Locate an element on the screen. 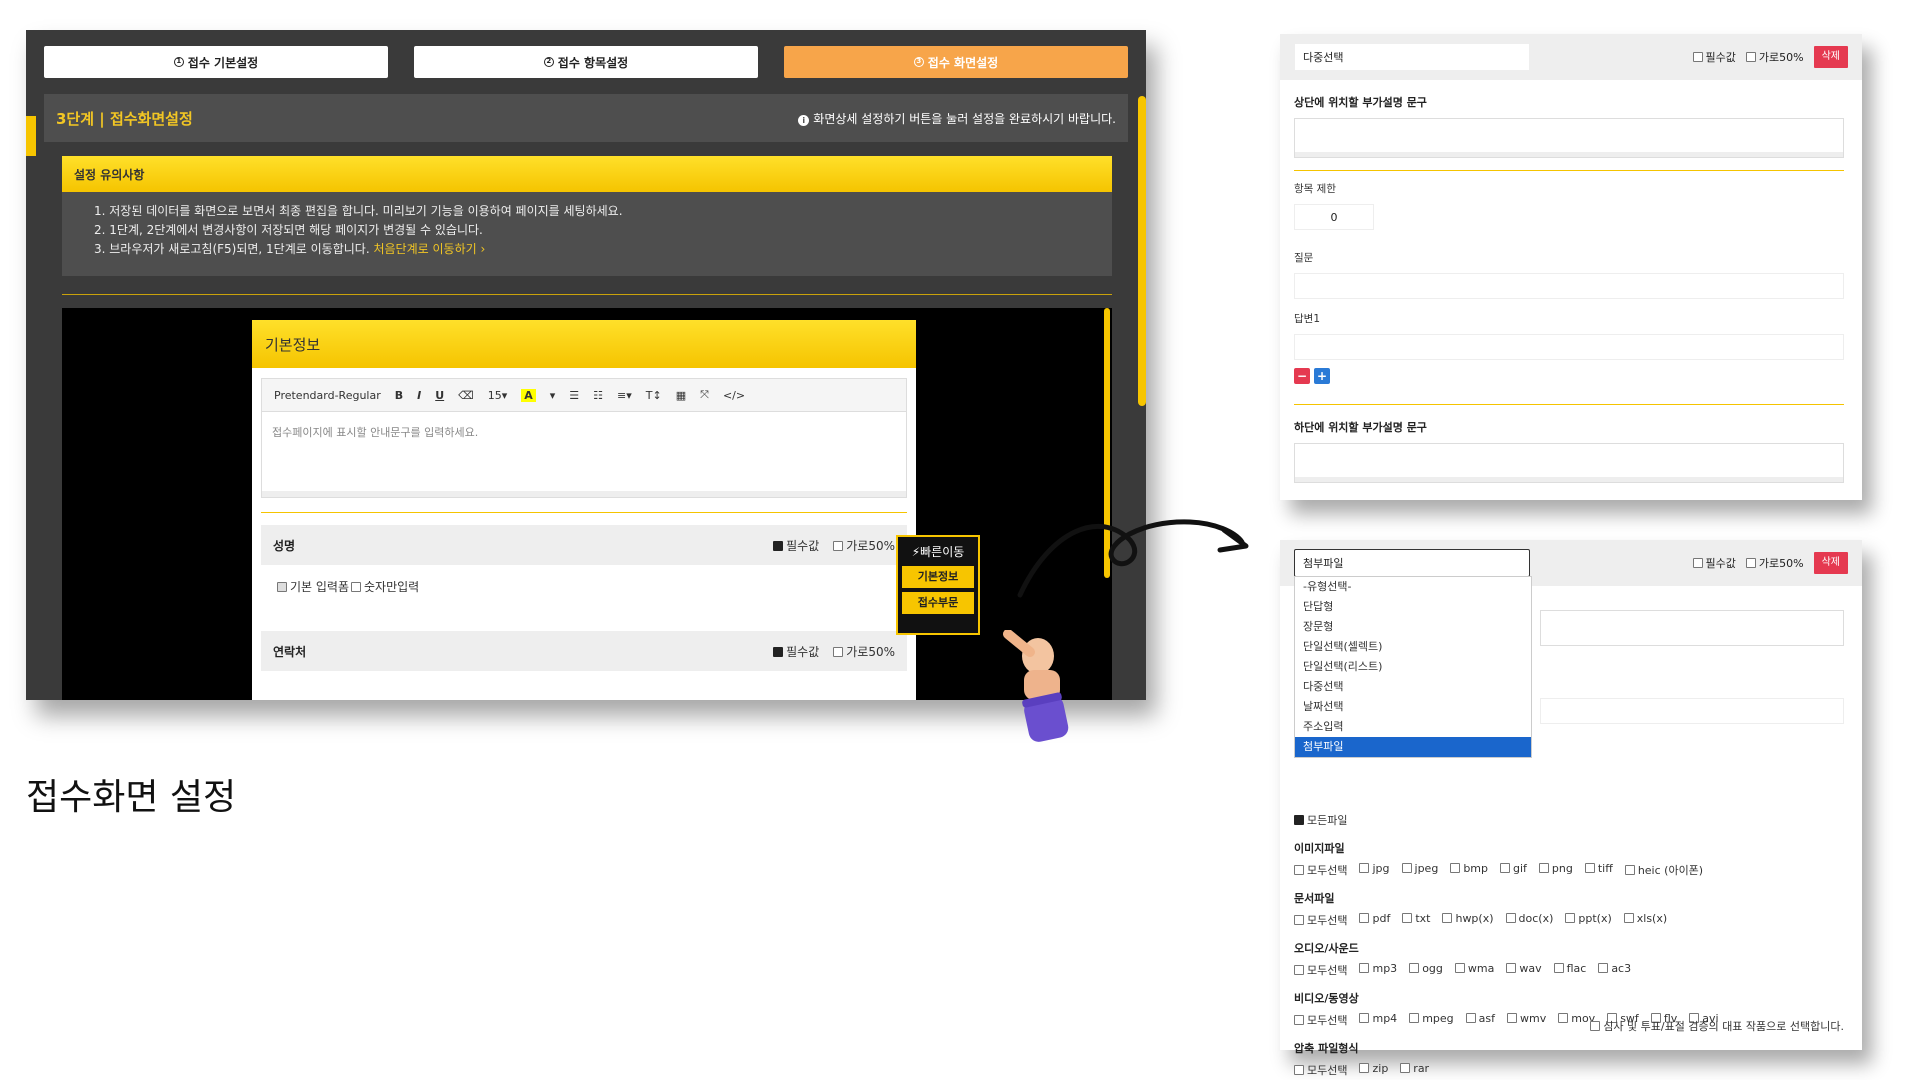  divider is located at coordinates (587, 294).